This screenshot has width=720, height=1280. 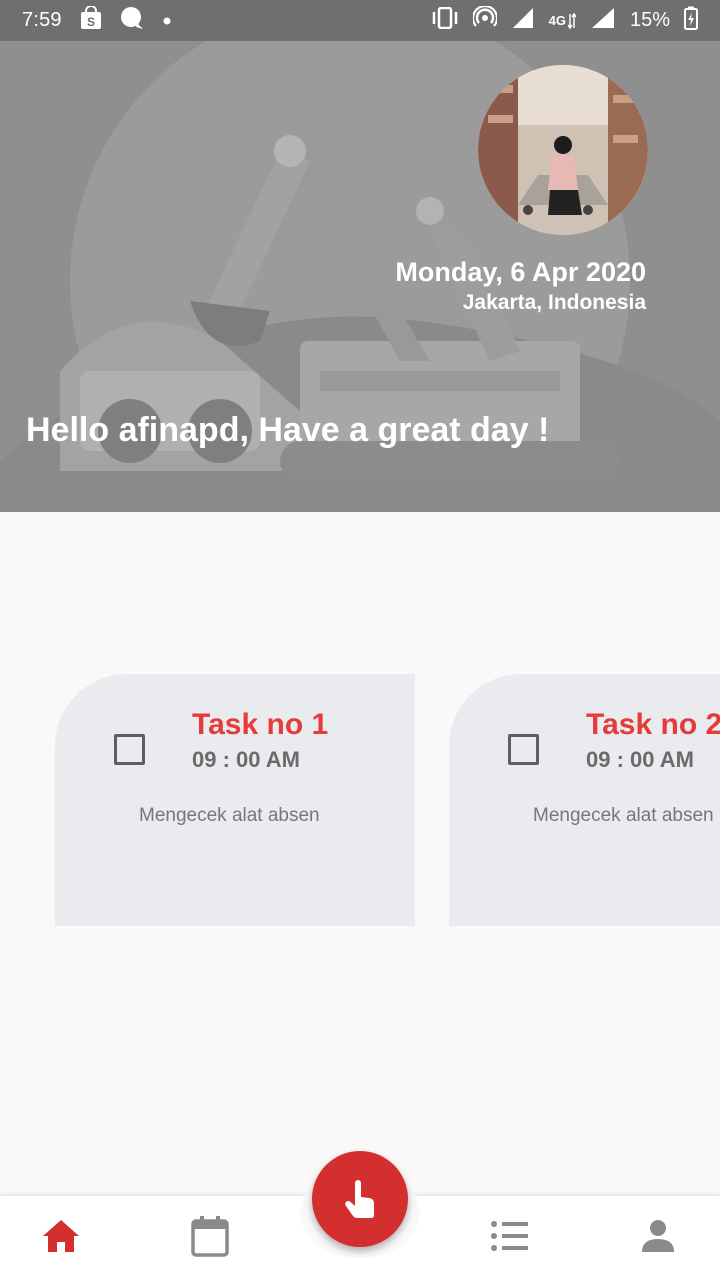 What do you see at coordinates (554, 302) in the screenshot?
I see `location-text: Jakarta, Indonesia` at bounding box center [554, 302].